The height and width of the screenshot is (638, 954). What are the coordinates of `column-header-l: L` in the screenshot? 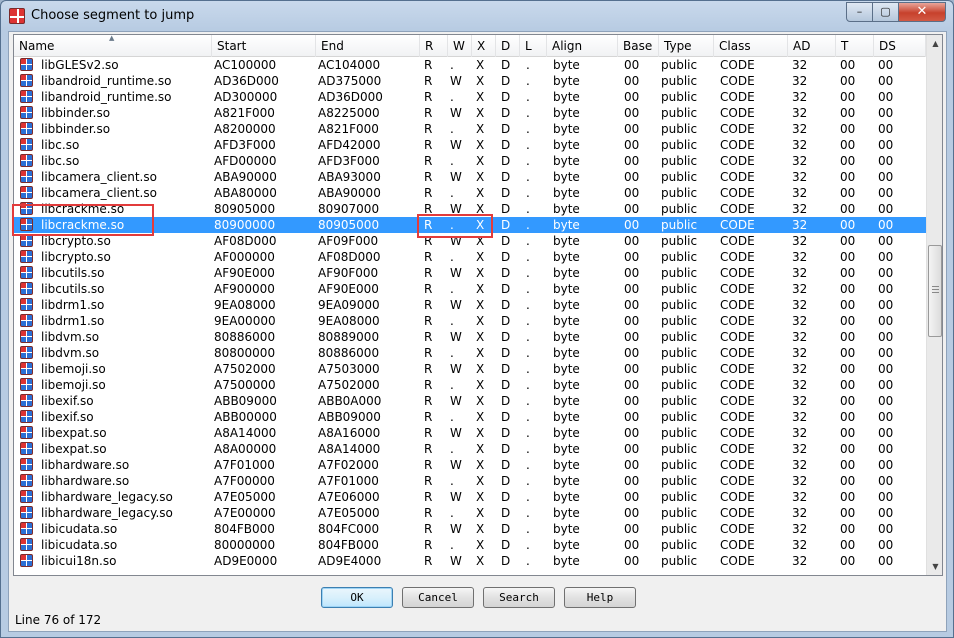 It's located at (533, 46).